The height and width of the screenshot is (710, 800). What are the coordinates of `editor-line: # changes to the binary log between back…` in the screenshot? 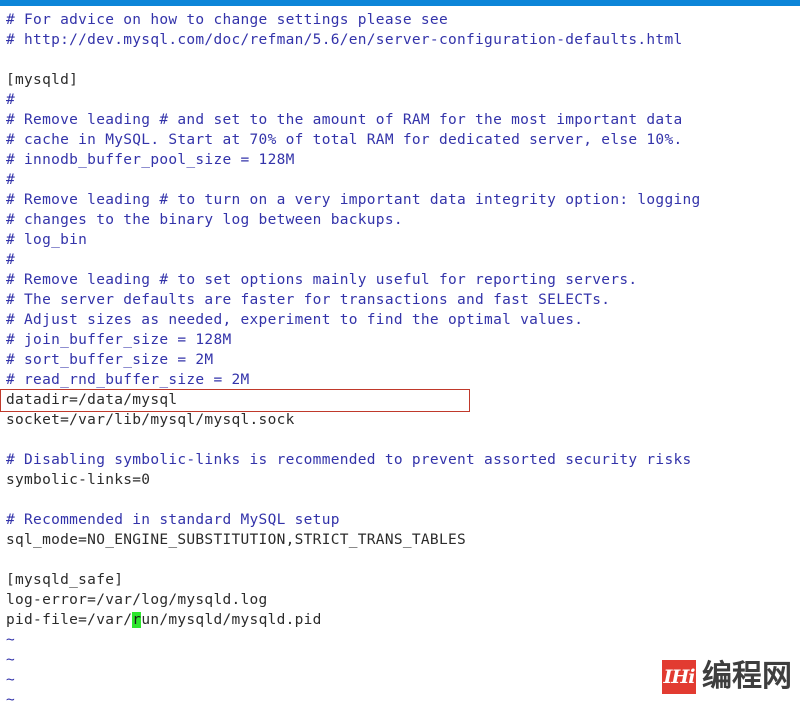 It's located at (204, 220).